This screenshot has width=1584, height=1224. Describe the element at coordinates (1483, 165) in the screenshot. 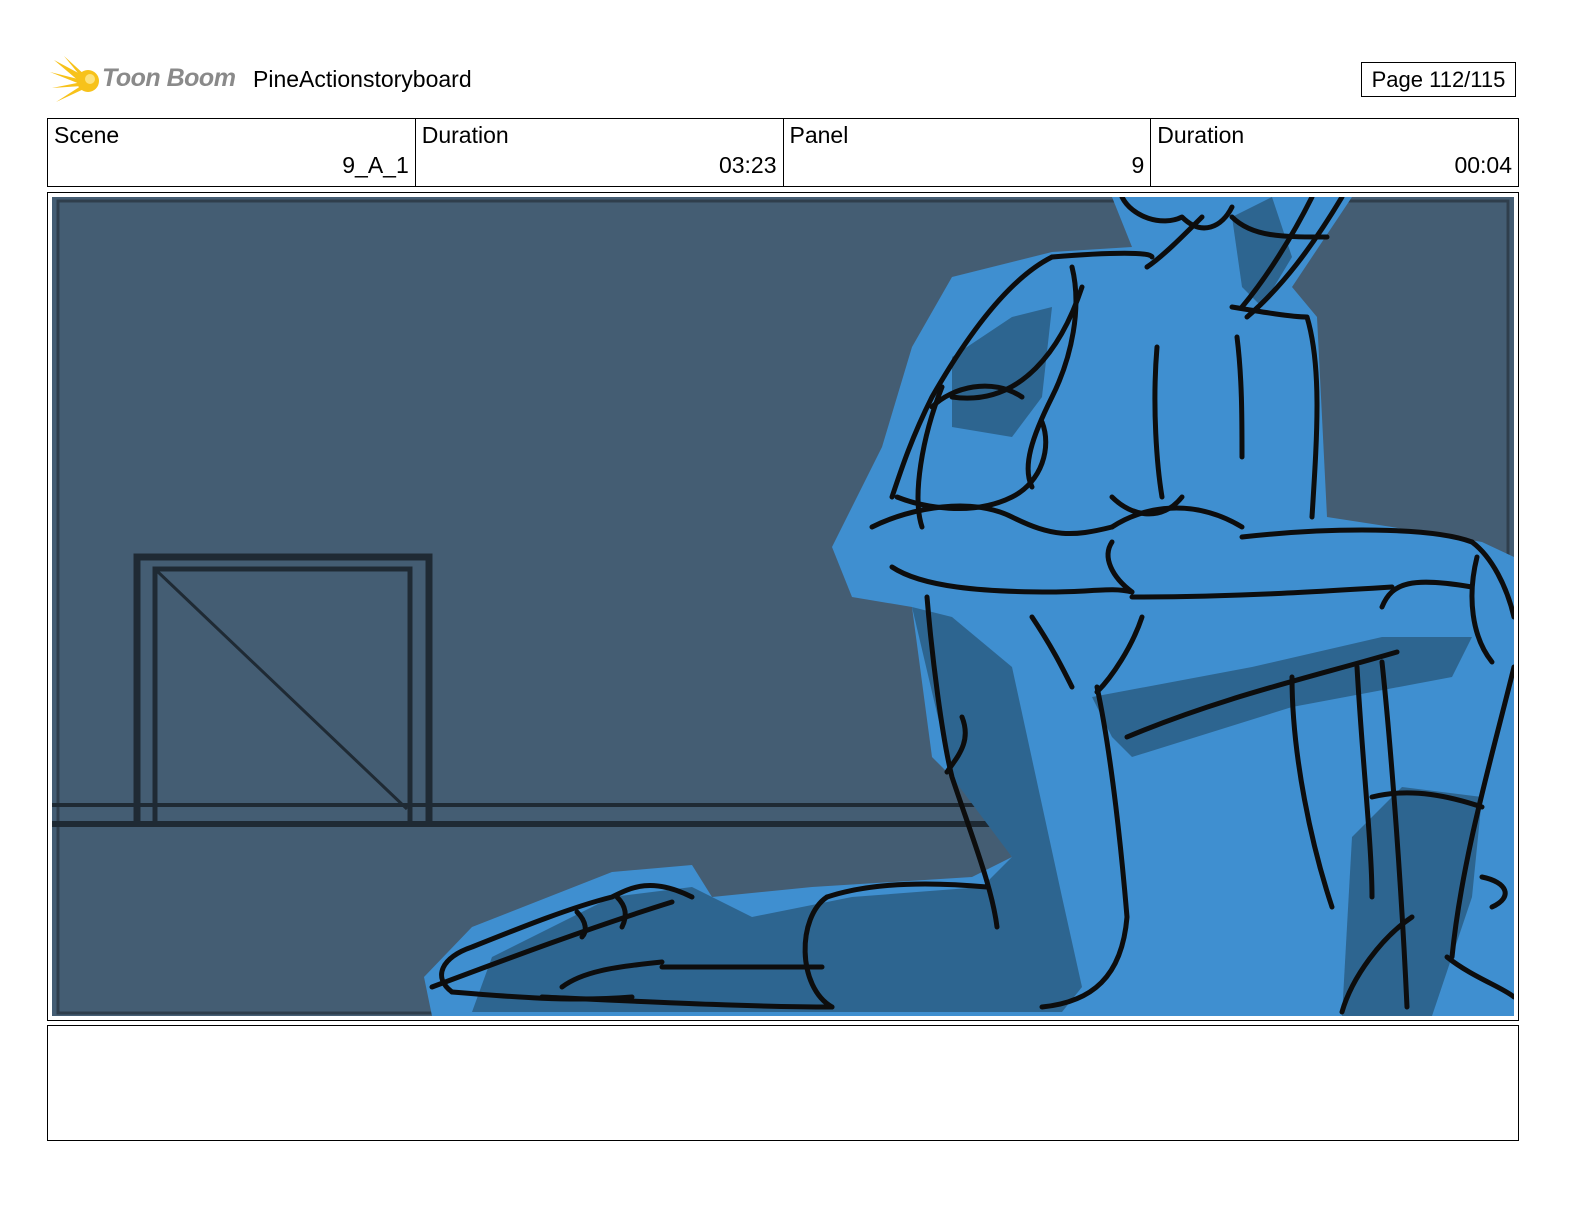

I see `panel-duration-value: 00:04` at that location.